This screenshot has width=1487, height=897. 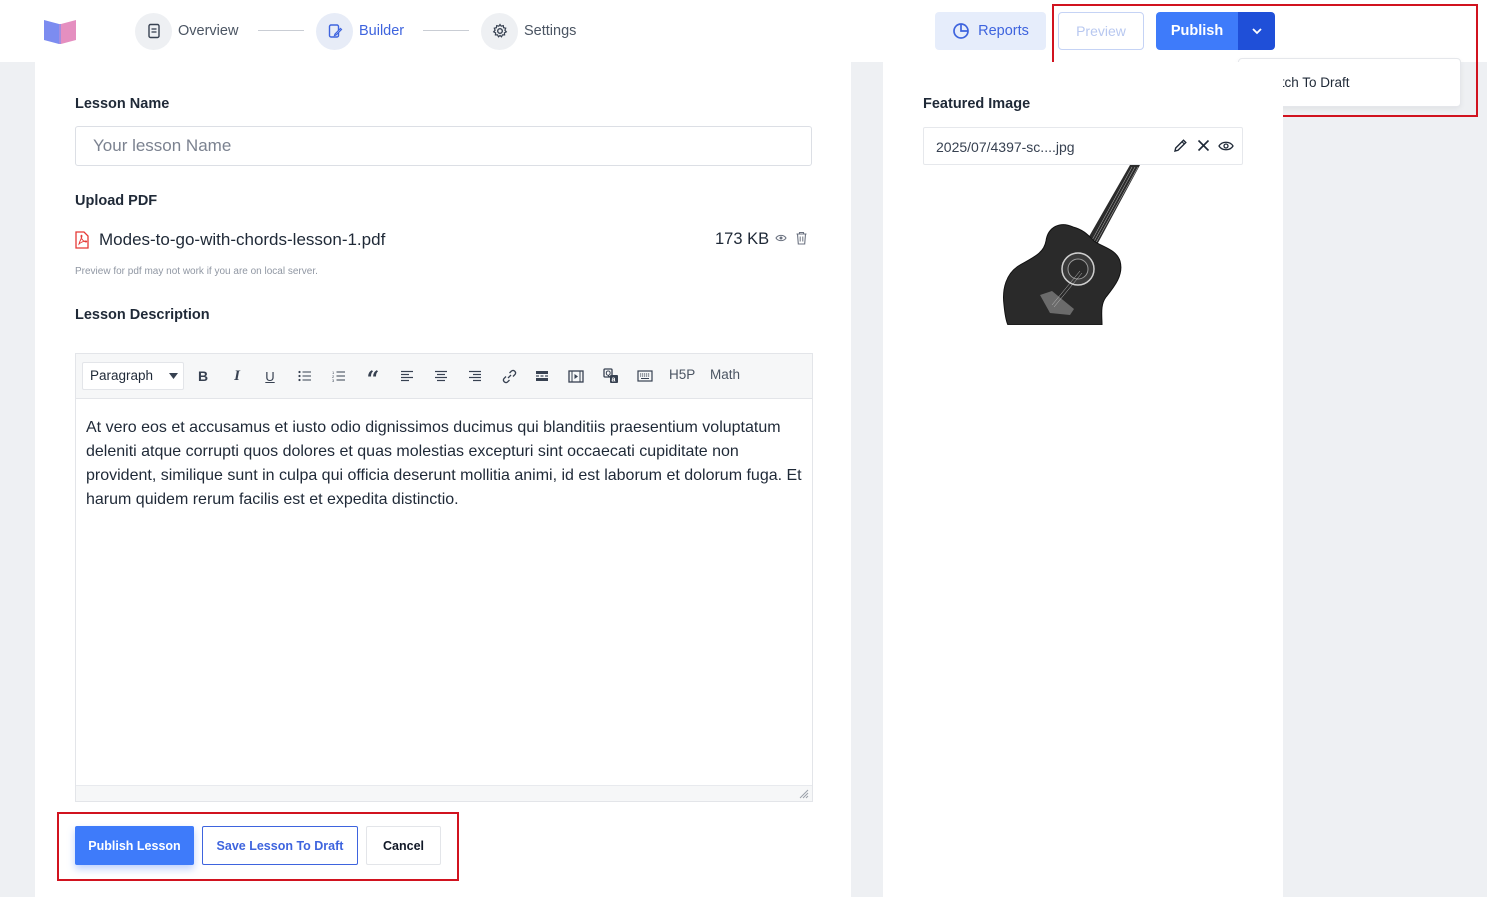 What do you see at coordinates (237, 376) in the screenshot?
I see `italic-icon: I` at bounding box center [237, 376].